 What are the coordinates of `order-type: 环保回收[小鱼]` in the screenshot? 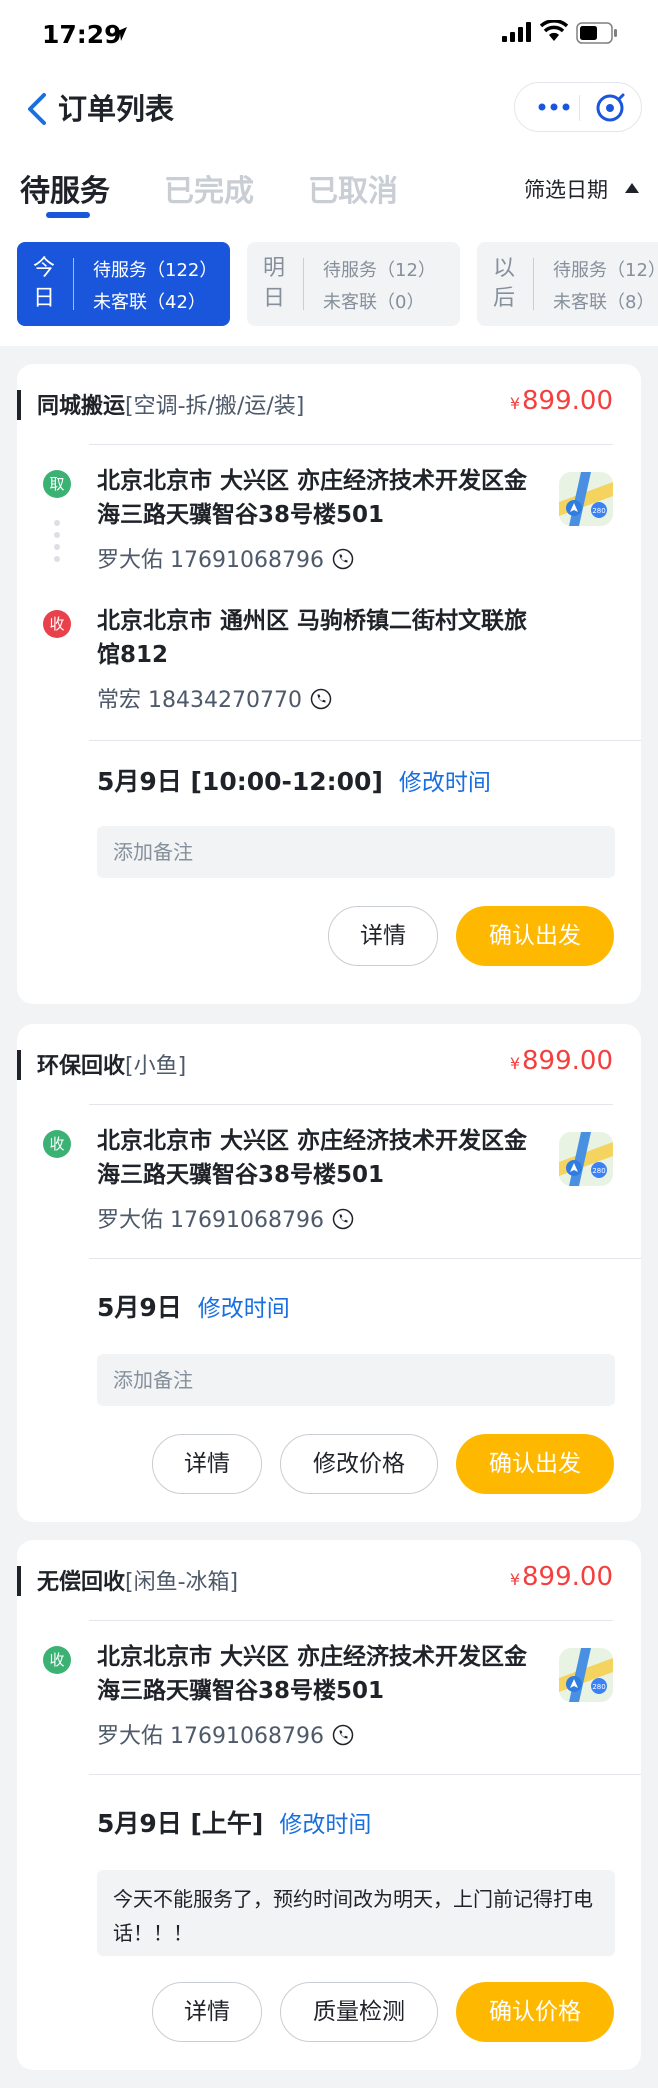 It's located at (111, 1064).